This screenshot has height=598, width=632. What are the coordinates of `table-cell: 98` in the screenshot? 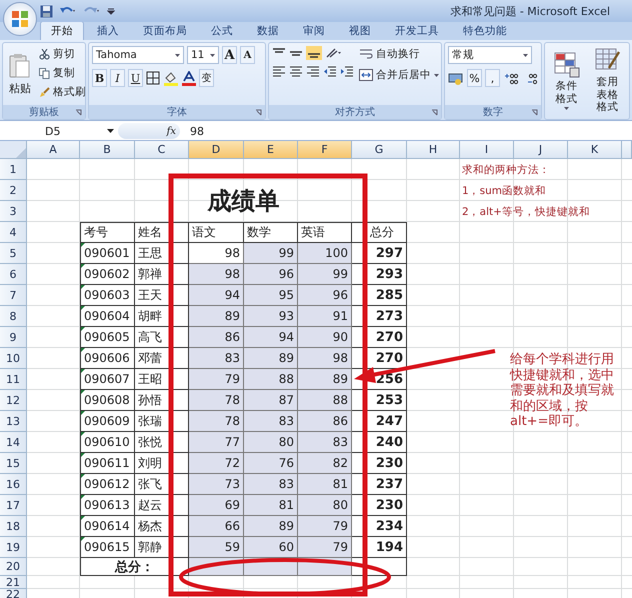 It's located at (325, 358).